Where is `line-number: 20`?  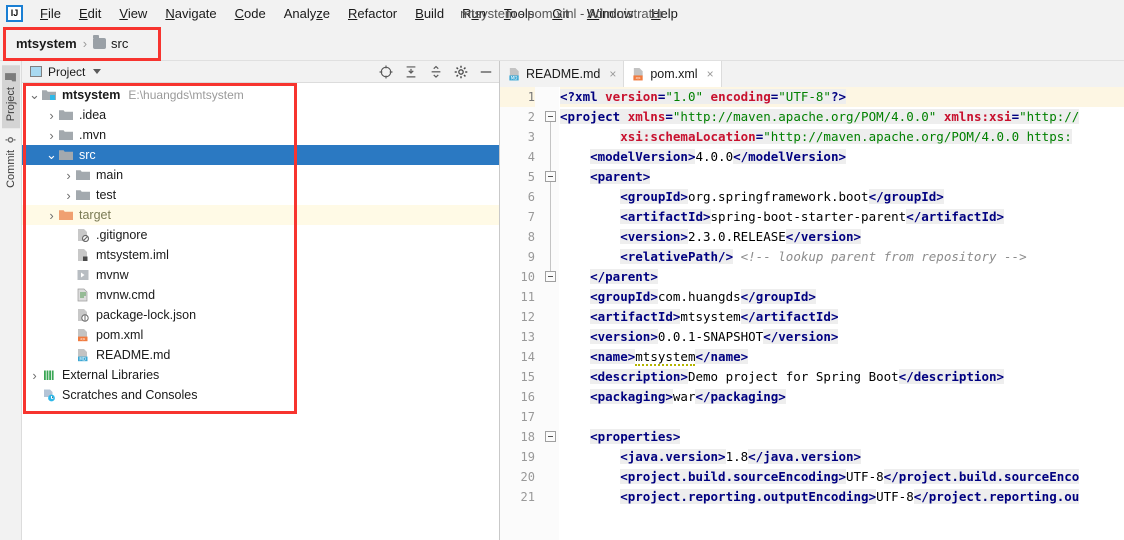 line-number: 20 is located at coordinates (527, 477).